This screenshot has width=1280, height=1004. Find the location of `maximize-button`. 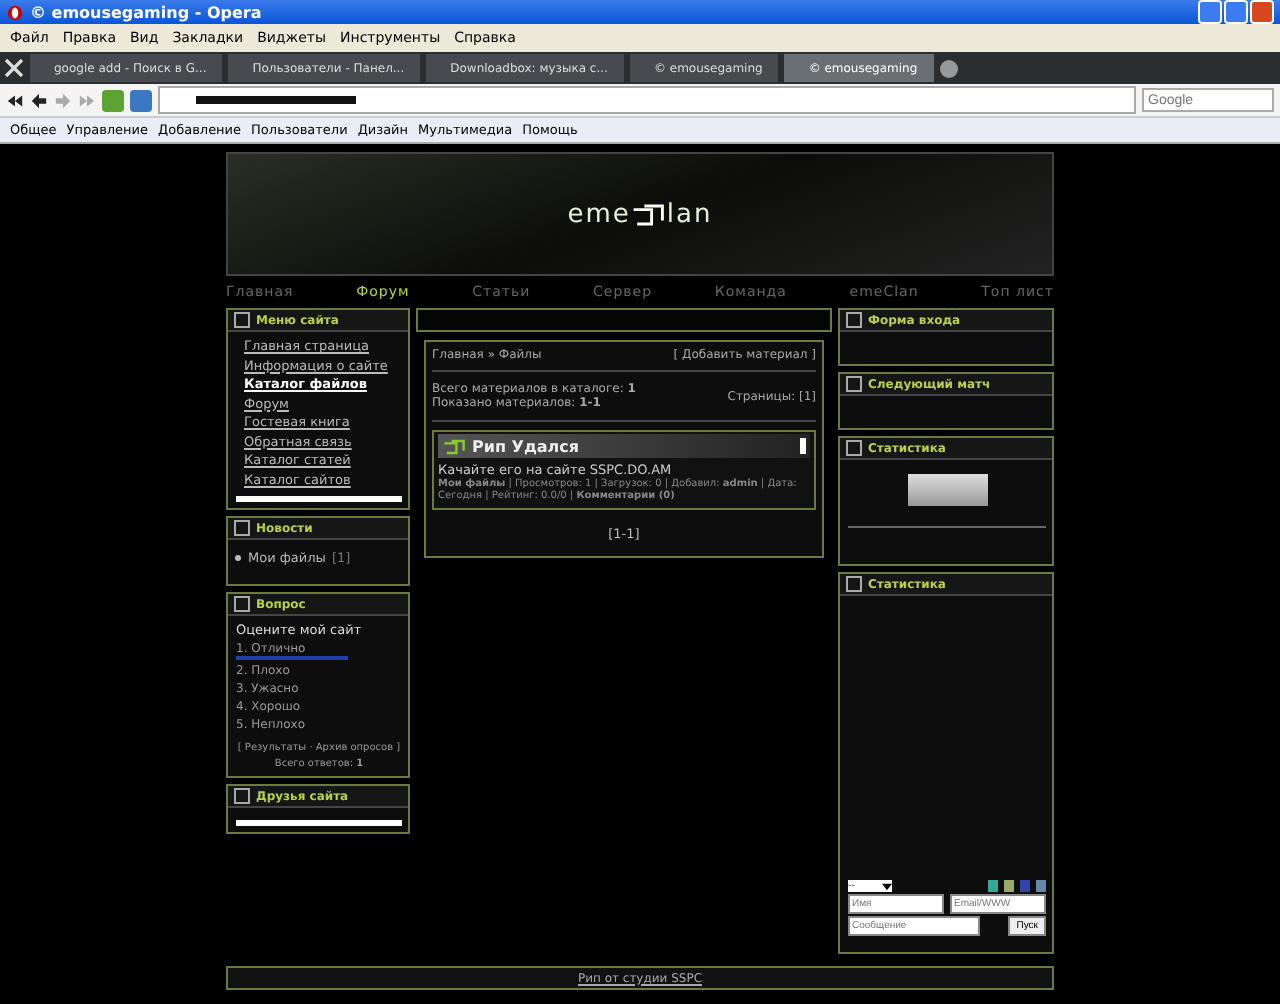

maximize-button is located at coordinates (1236, 12).